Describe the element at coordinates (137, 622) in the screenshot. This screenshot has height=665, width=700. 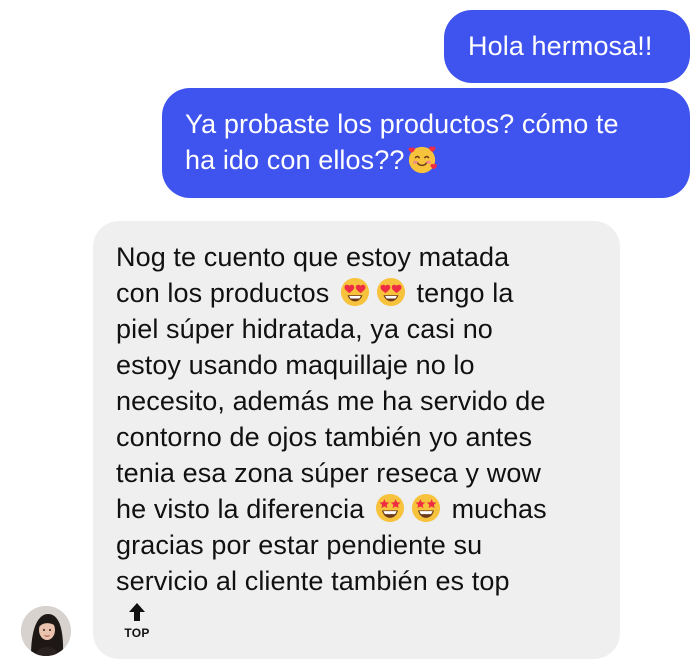
I see `scroll-top-button: TOP` at that location.